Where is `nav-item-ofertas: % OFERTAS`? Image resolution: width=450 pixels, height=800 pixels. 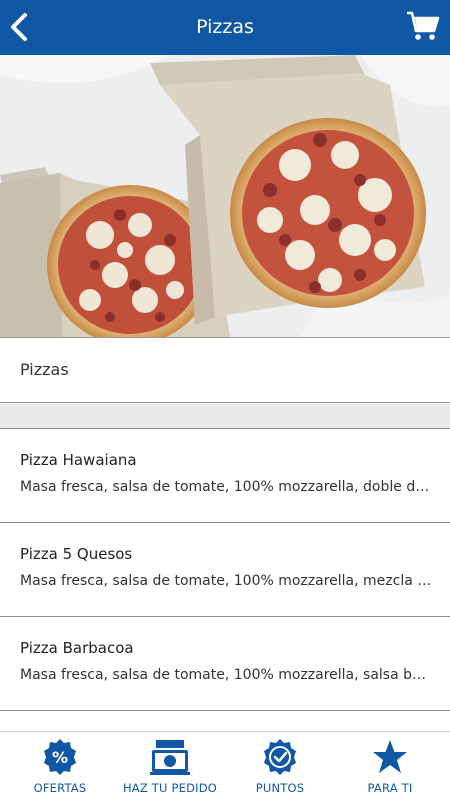
nav-item-ofertas: % OFERTAS is located at coordinates (60, 766).